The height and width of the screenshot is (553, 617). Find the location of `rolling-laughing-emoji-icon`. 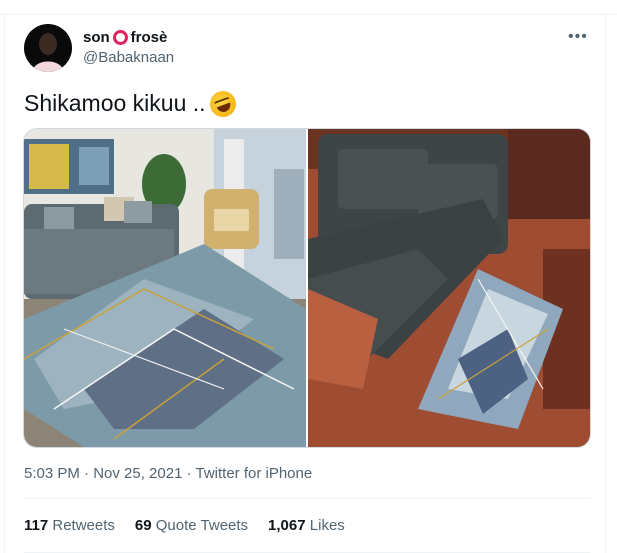

rolling-laughing-emoji-icon is located at coordinates (222, 103).